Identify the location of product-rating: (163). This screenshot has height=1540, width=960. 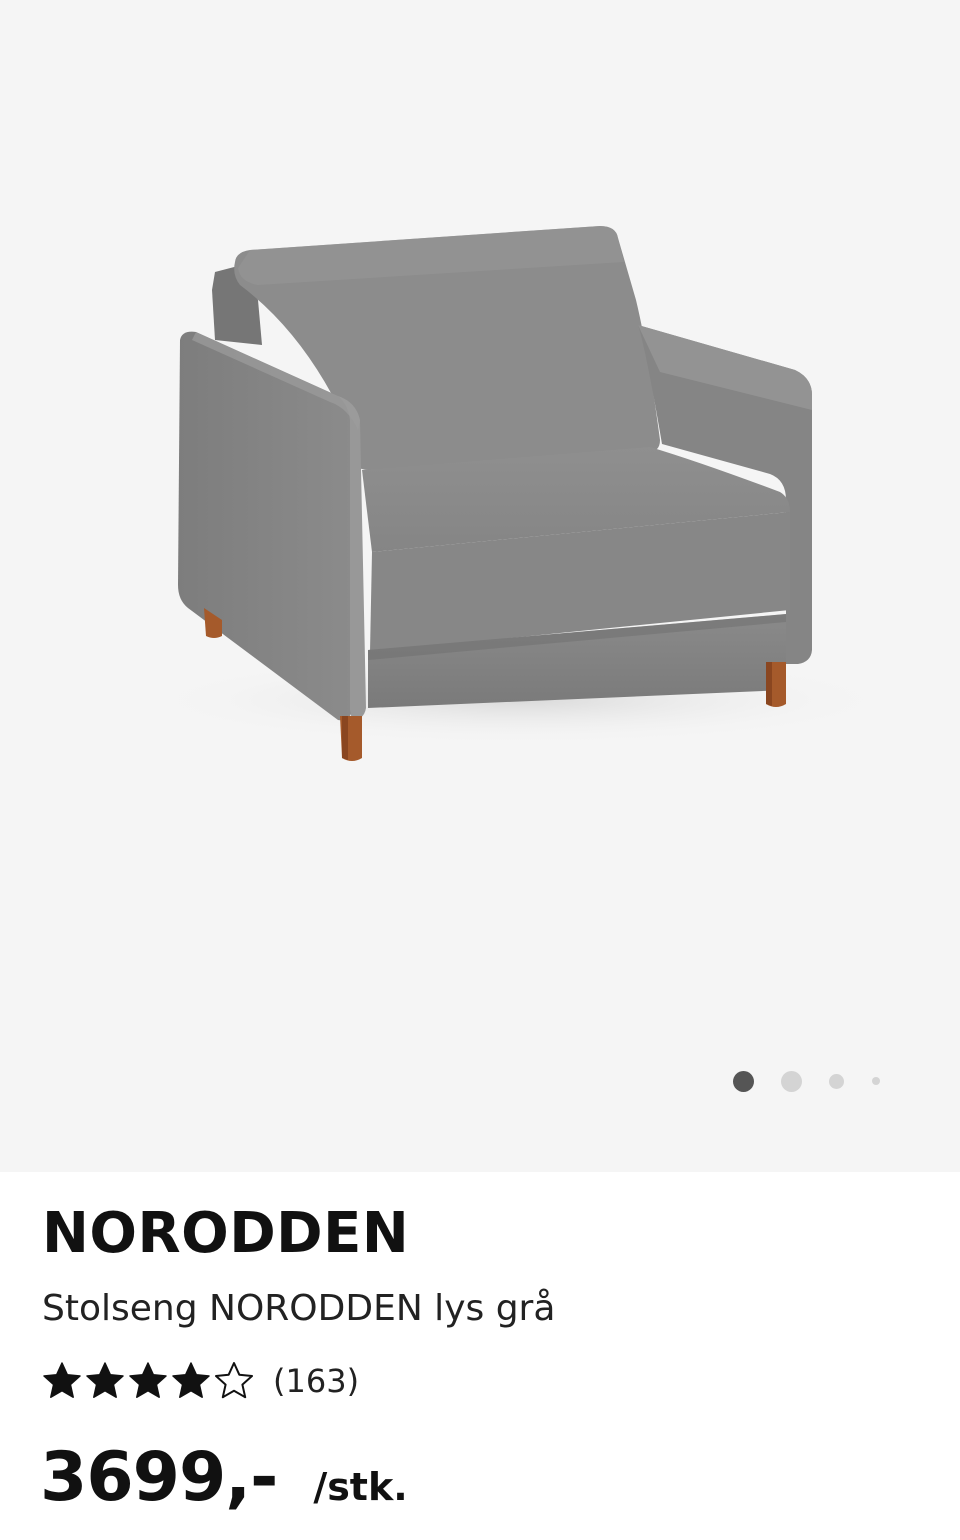
(200, 1381).